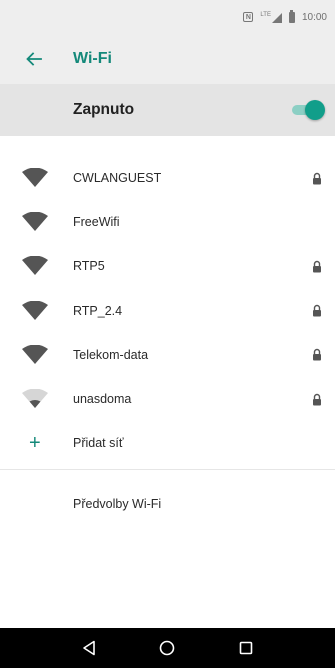 This screenshot has width=335, height=668. What do you see at coordinates (167, 59) in the screenshot?
I see `app-bar: Wi-Fi` at bounding box center [167, 59].